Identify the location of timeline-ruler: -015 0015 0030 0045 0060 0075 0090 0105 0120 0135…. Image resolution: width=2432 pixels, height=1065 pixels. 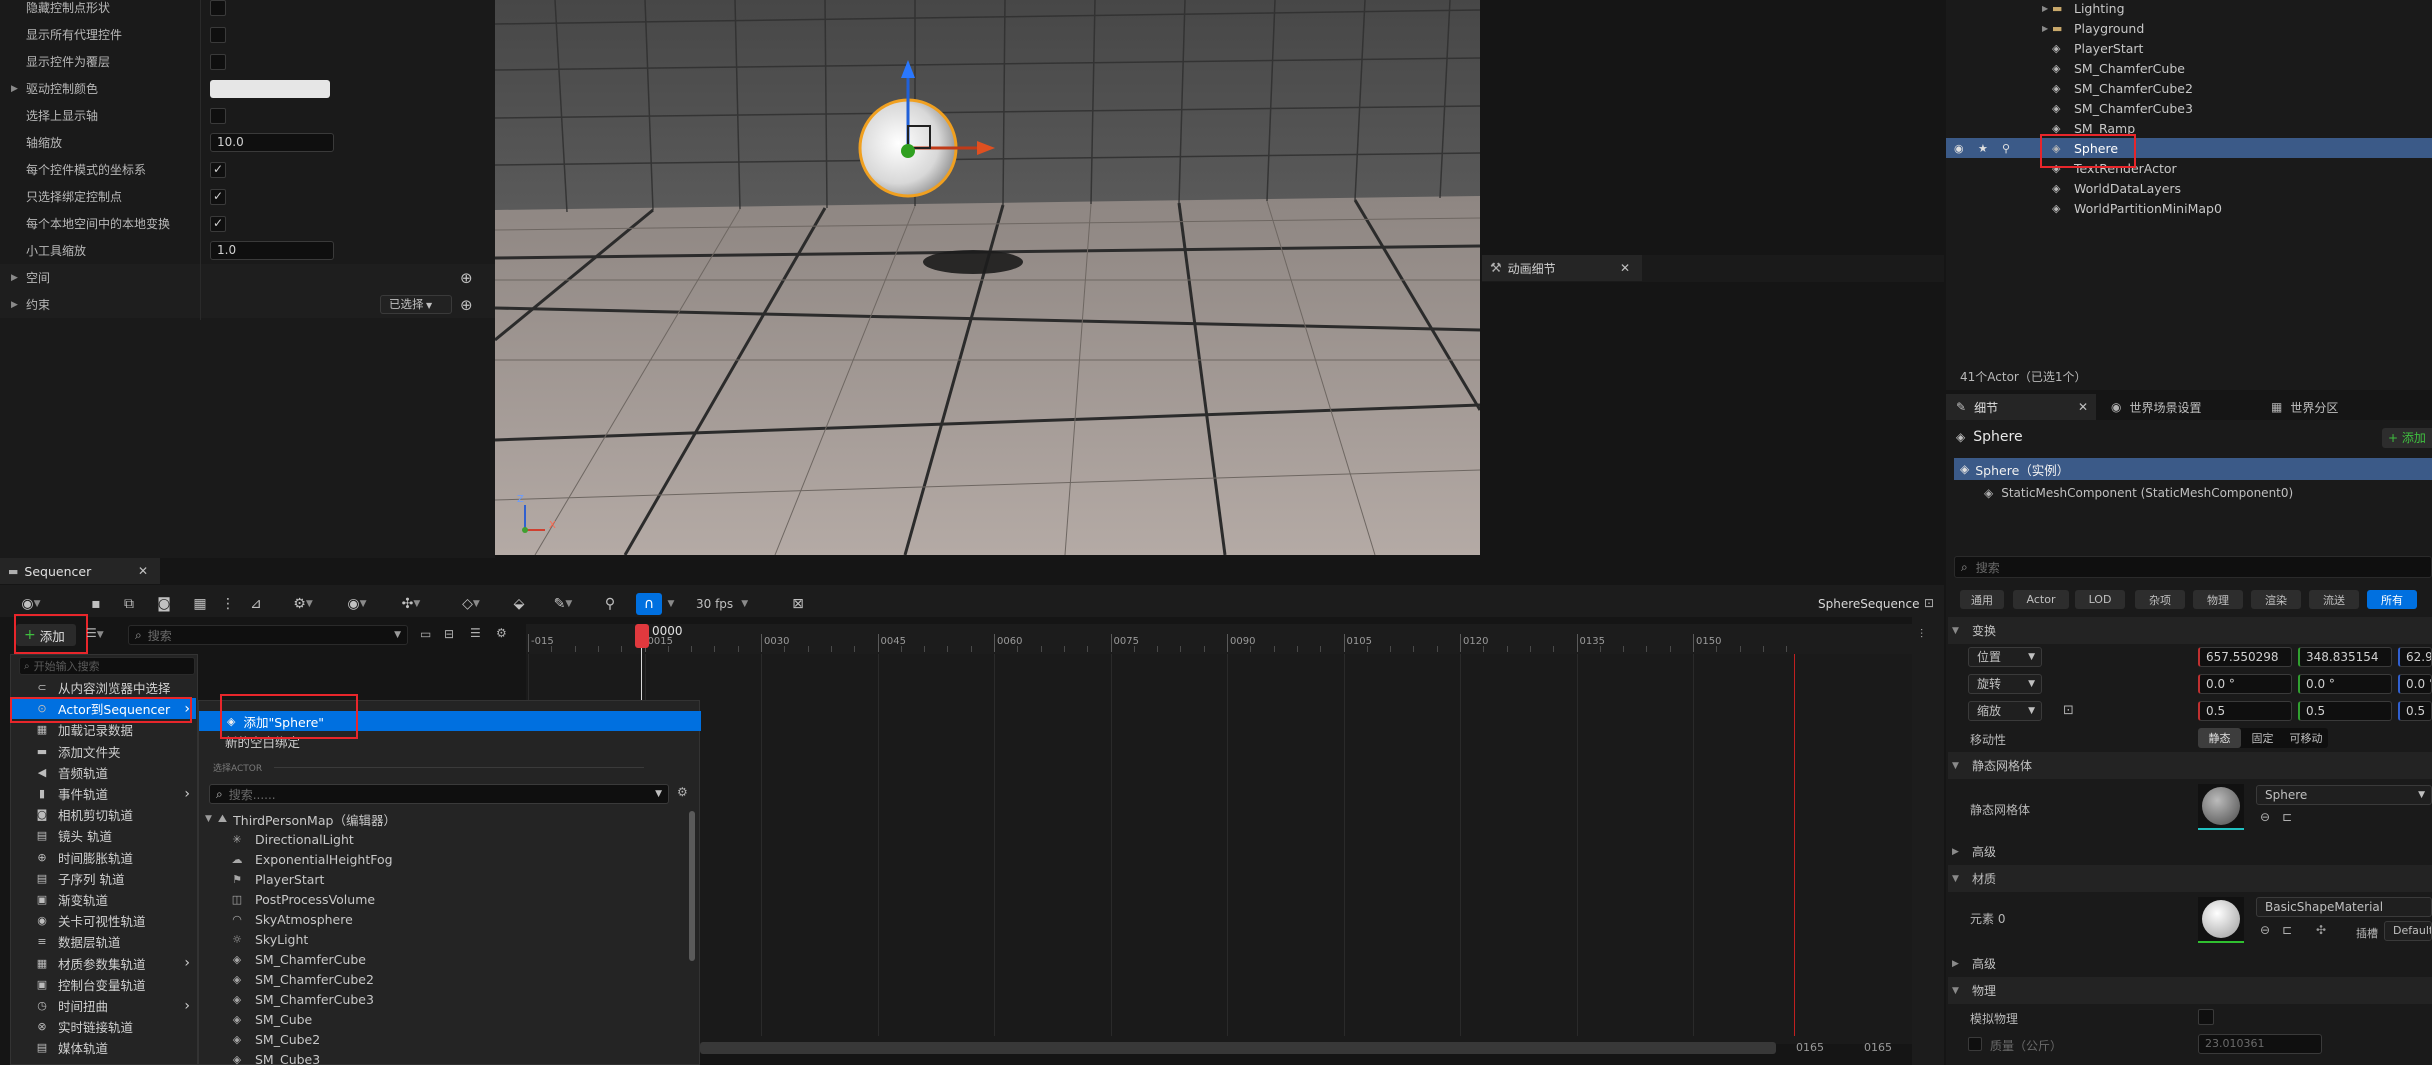
(1219, 639).